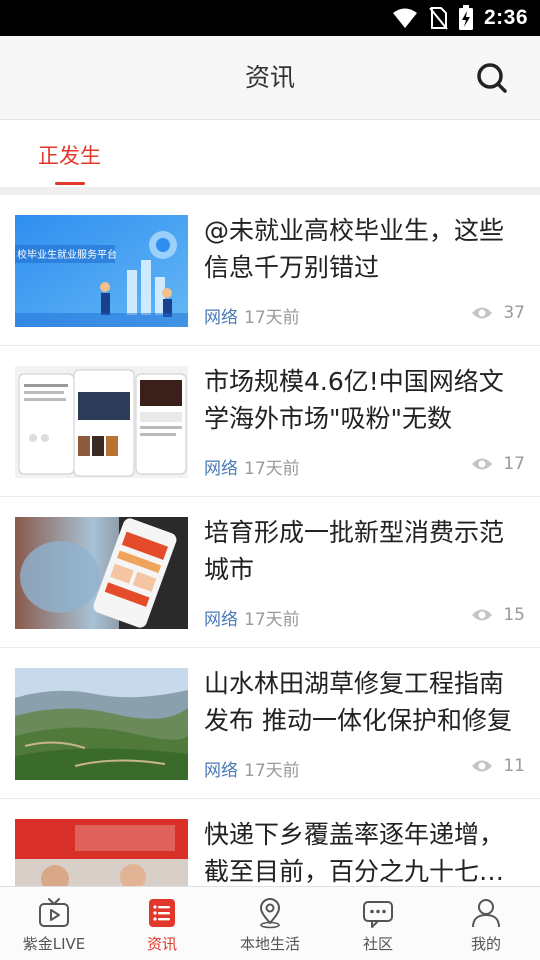 Image resolution: width=540 pixels, height=960 pixels. Describe the element at coordinates (54, 944) in the screenshot. I see `nav-label: 紫金LIVE` at that location.